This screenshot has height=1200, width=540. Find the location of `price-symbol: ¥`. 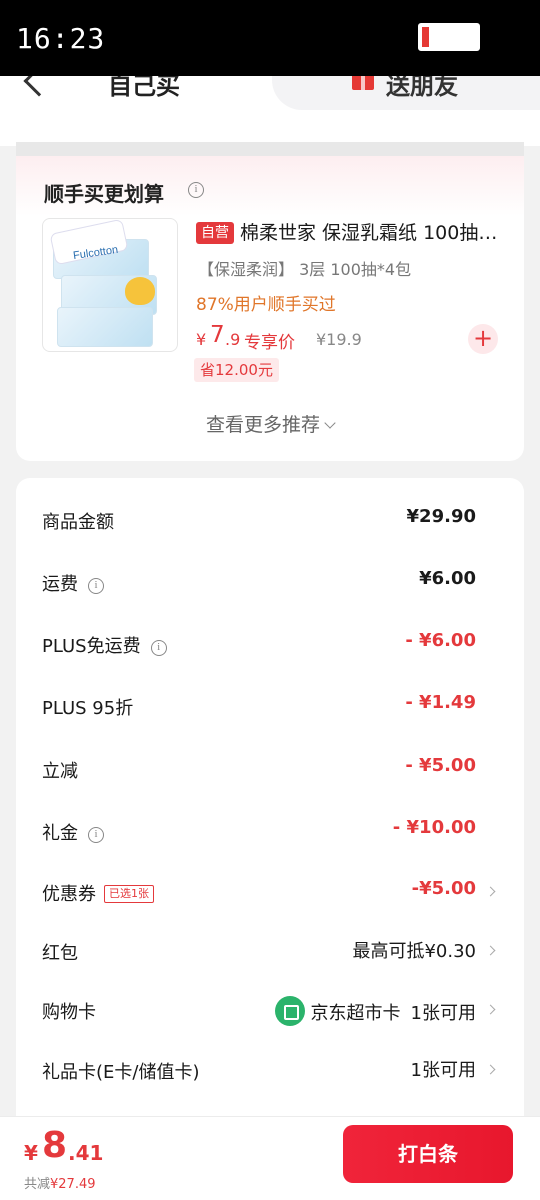

price-symbol: ¥ is located at coordinates (201, 339).